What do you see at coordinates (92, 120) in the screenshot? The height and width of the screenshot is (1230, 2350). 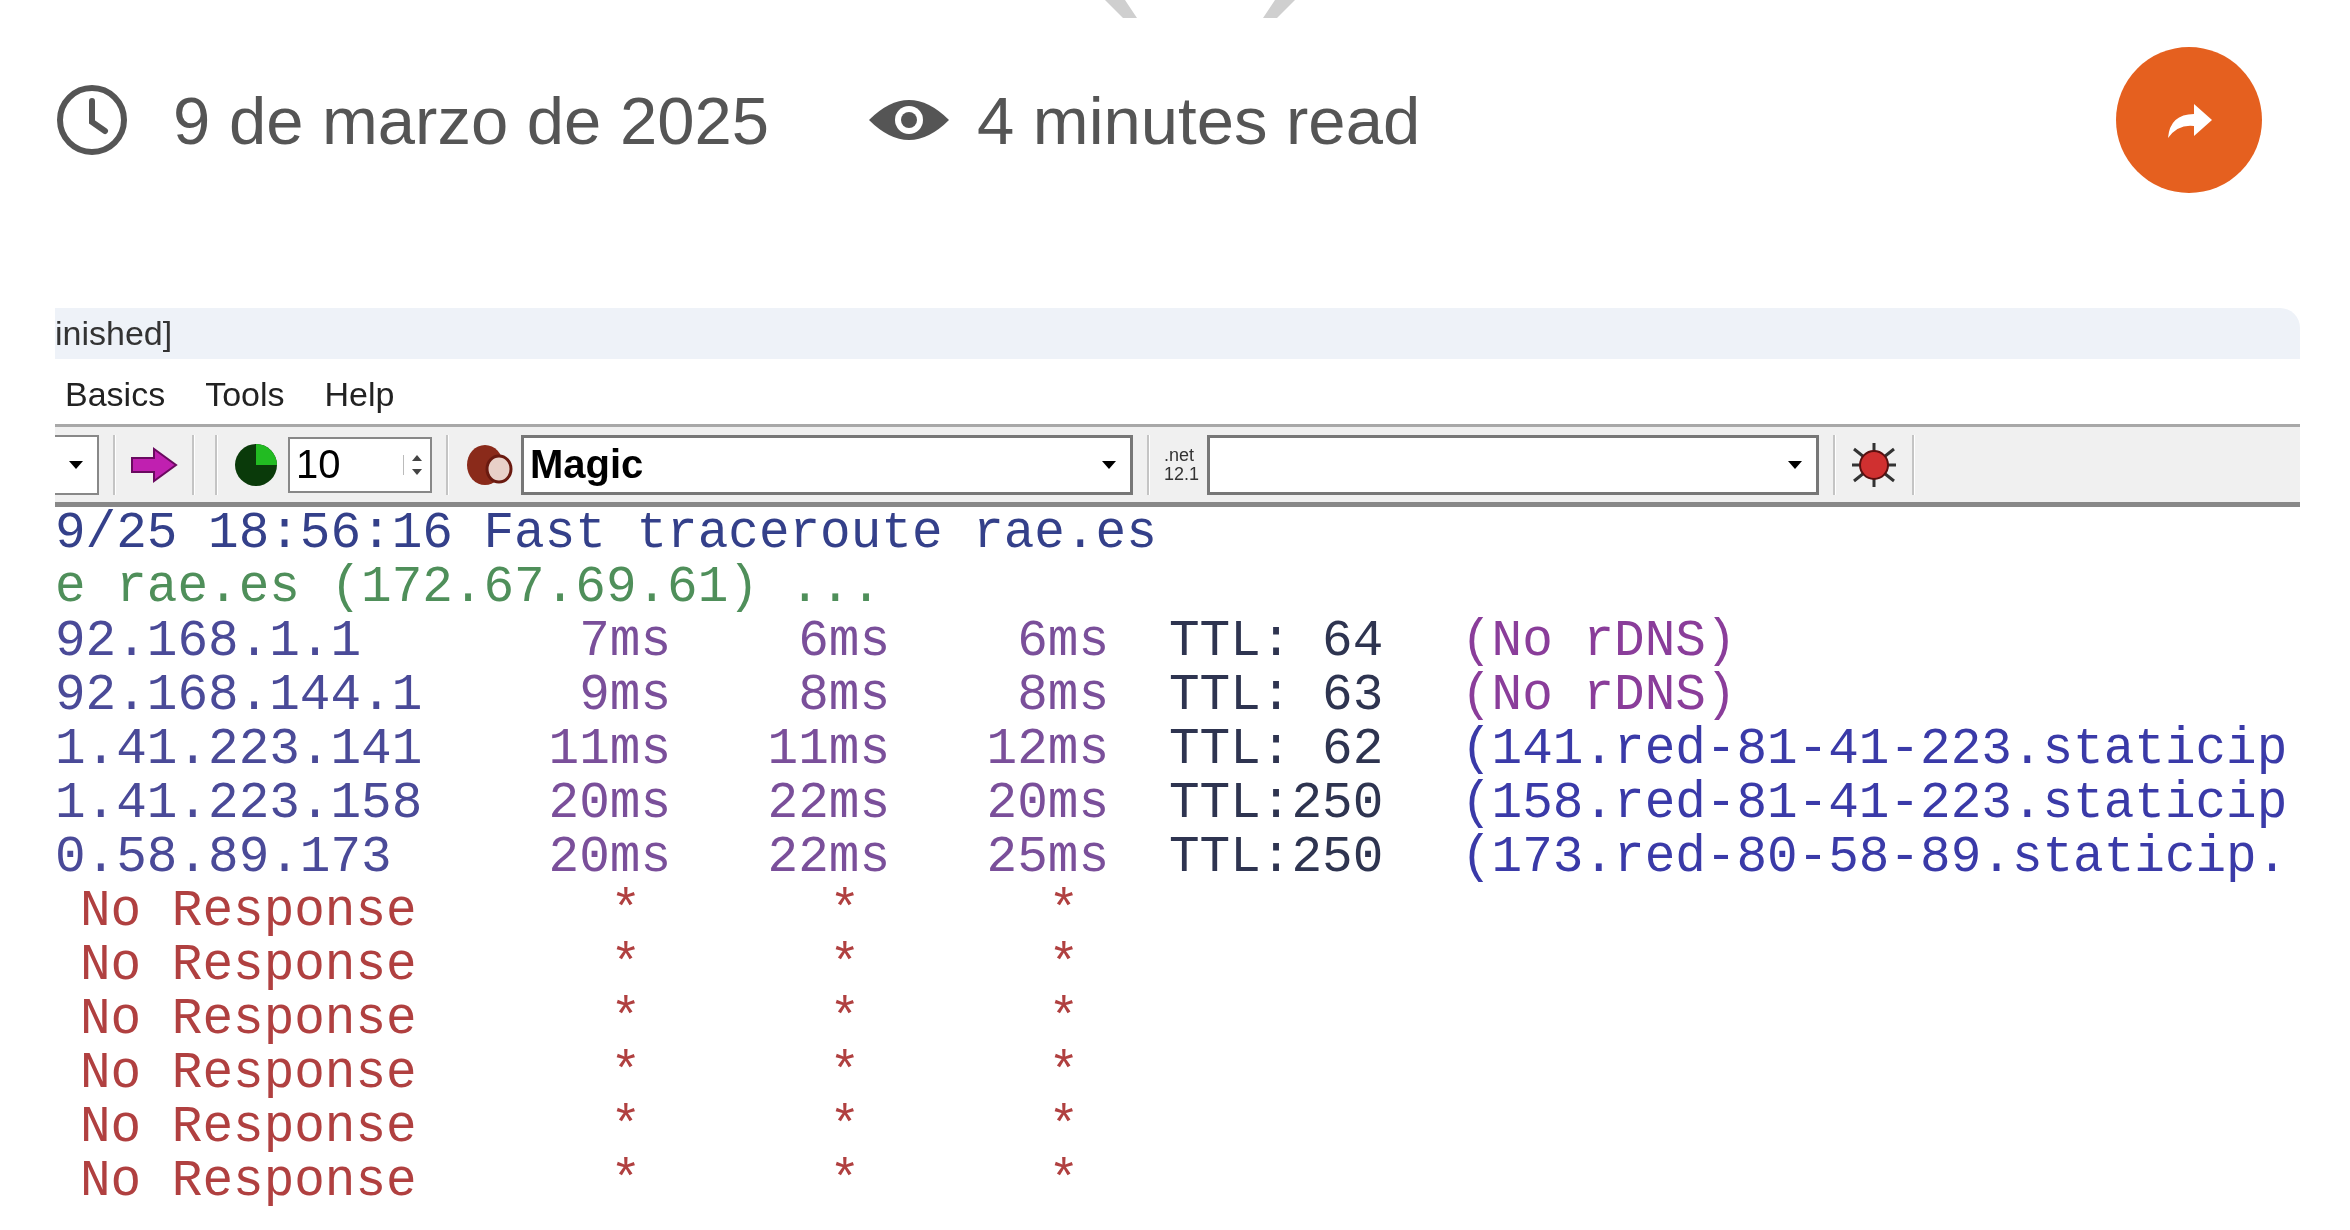 I see `clock-icon` at bounding box center [92, 120].